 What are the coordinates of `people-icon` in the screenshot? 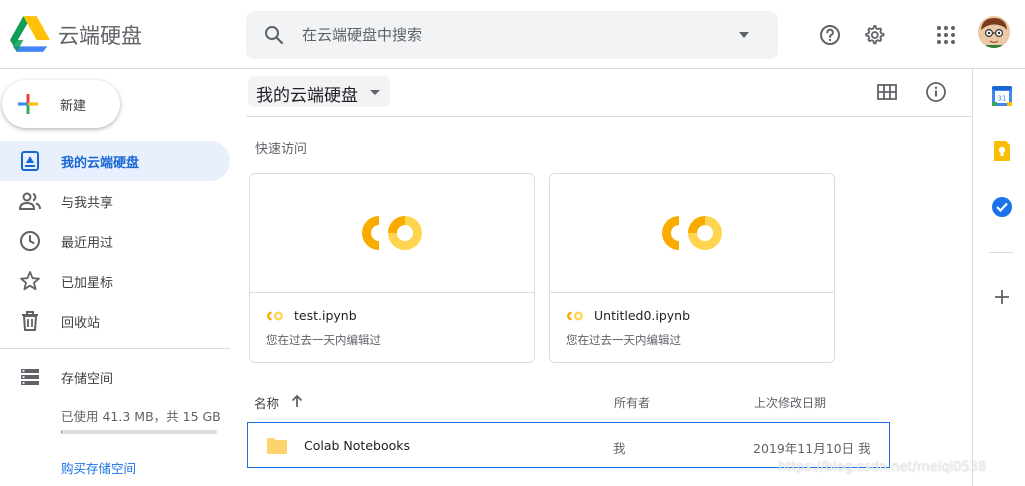 It's located at (29, 201).